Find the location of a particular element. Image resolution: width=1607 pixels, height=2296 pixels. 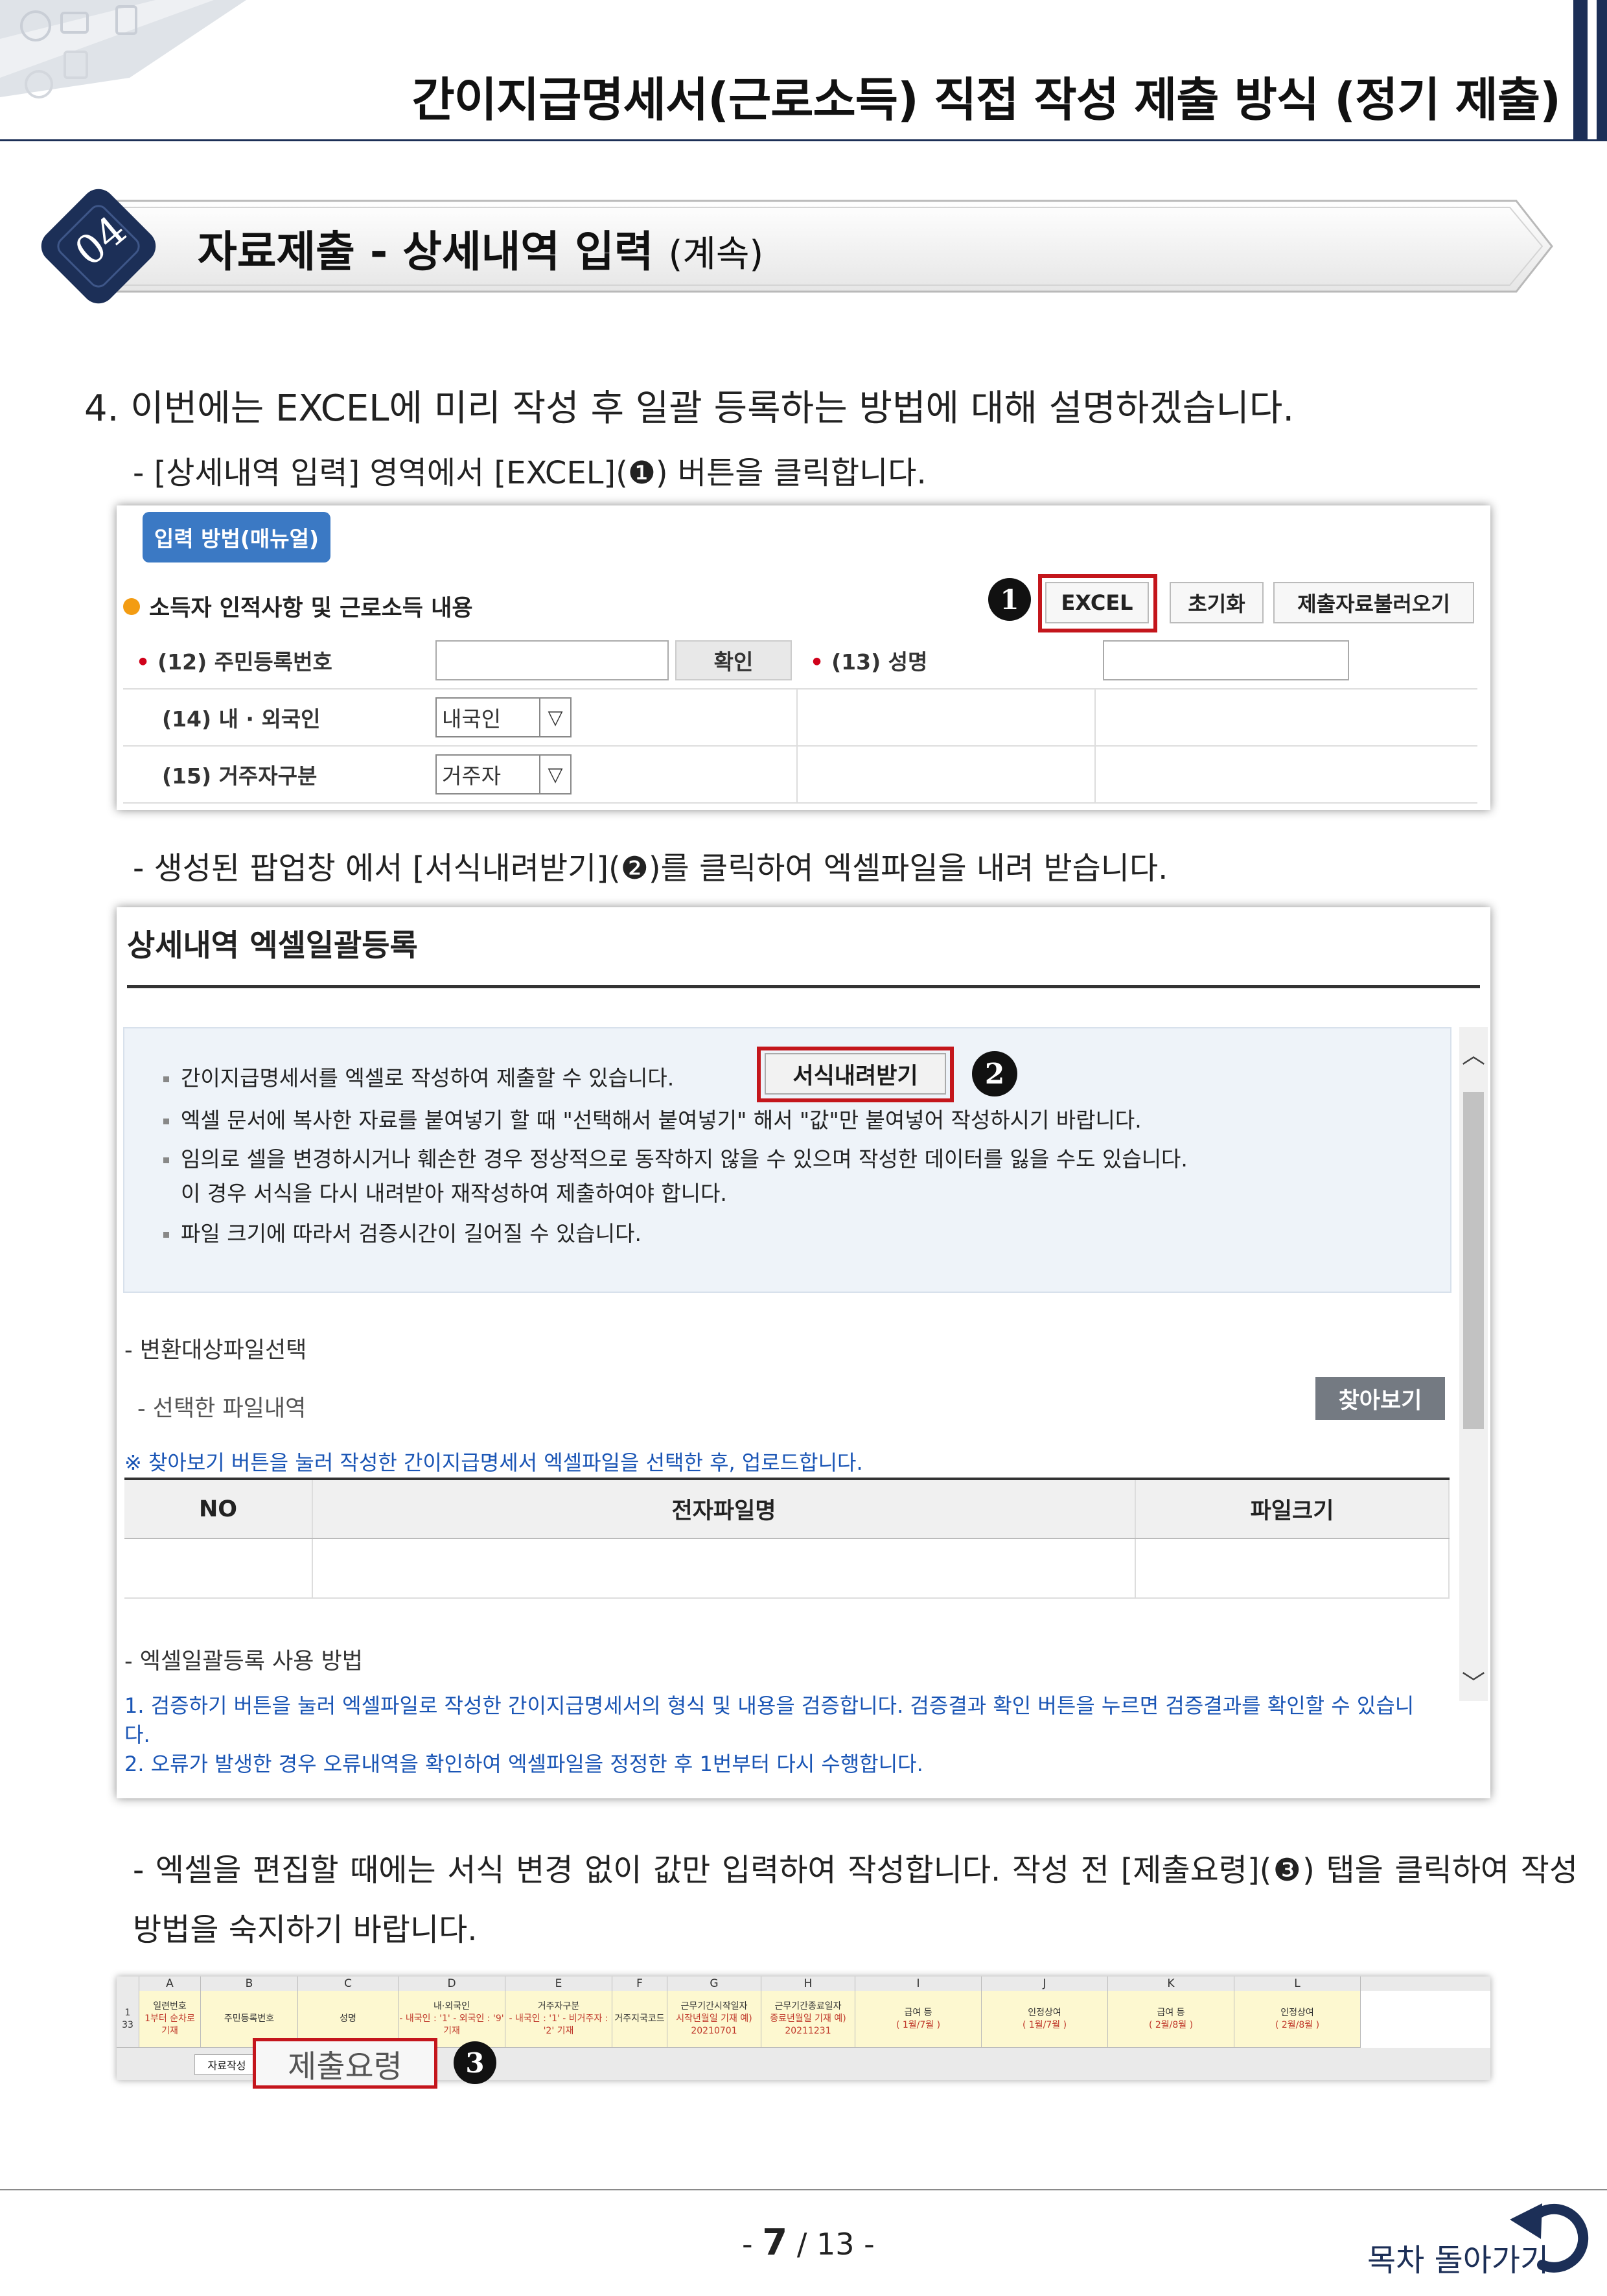

column-letters: ABCDEFGHIJKL is located at coordinates (803, 1984).